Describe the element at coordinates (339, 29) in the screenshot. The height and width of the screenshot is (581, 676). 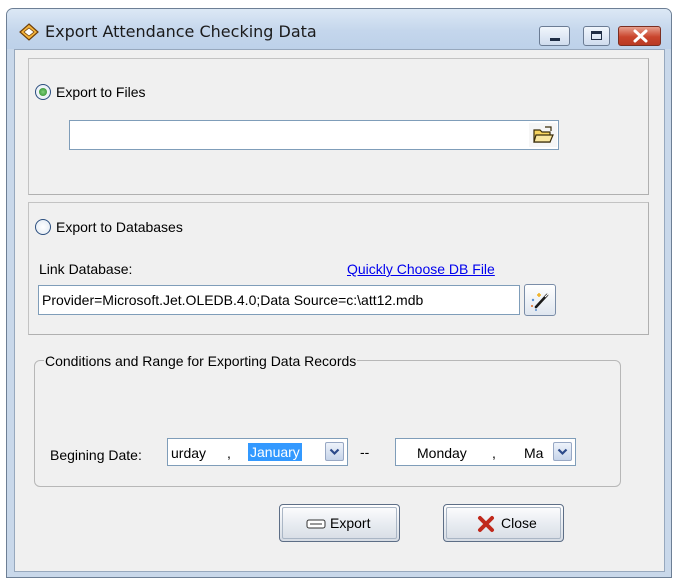
I see `title-bar: Export Attendance Checking Data` at that location.